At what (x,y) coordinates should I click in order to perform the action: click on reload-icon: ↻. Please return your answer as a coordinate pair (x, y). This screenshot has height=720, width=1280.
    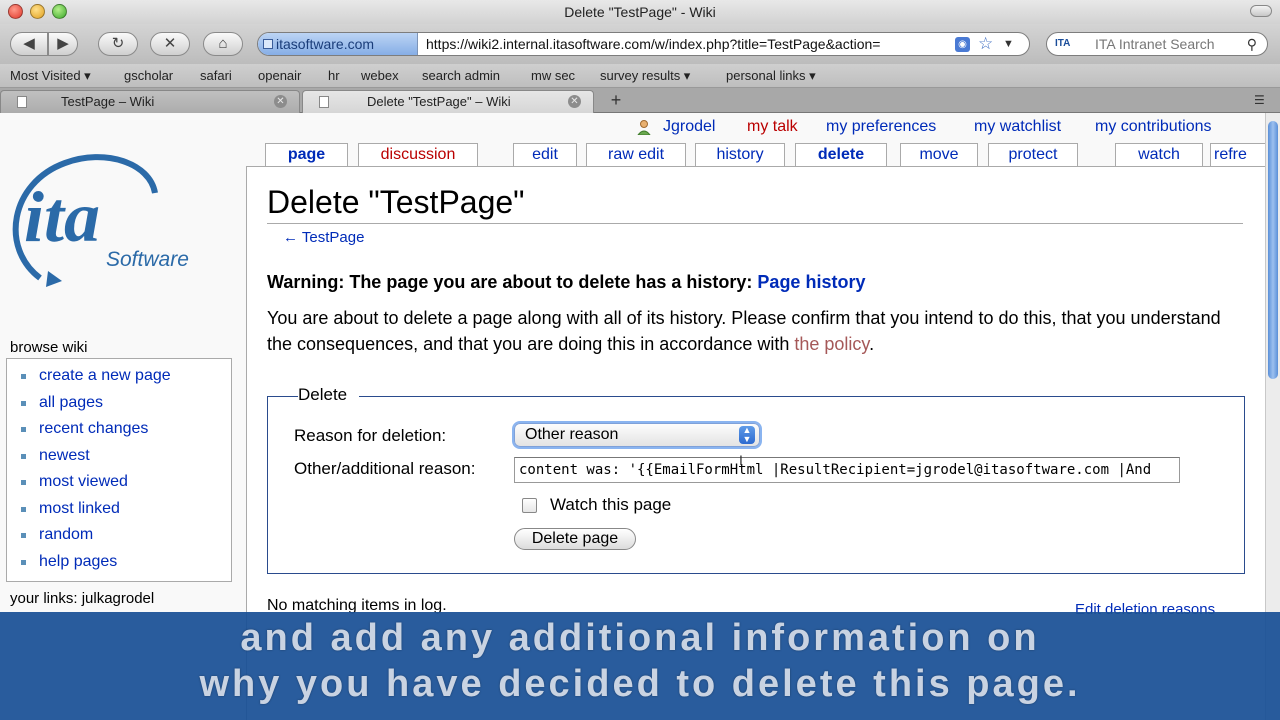
    Looking at the image, I should click on (118, 43).